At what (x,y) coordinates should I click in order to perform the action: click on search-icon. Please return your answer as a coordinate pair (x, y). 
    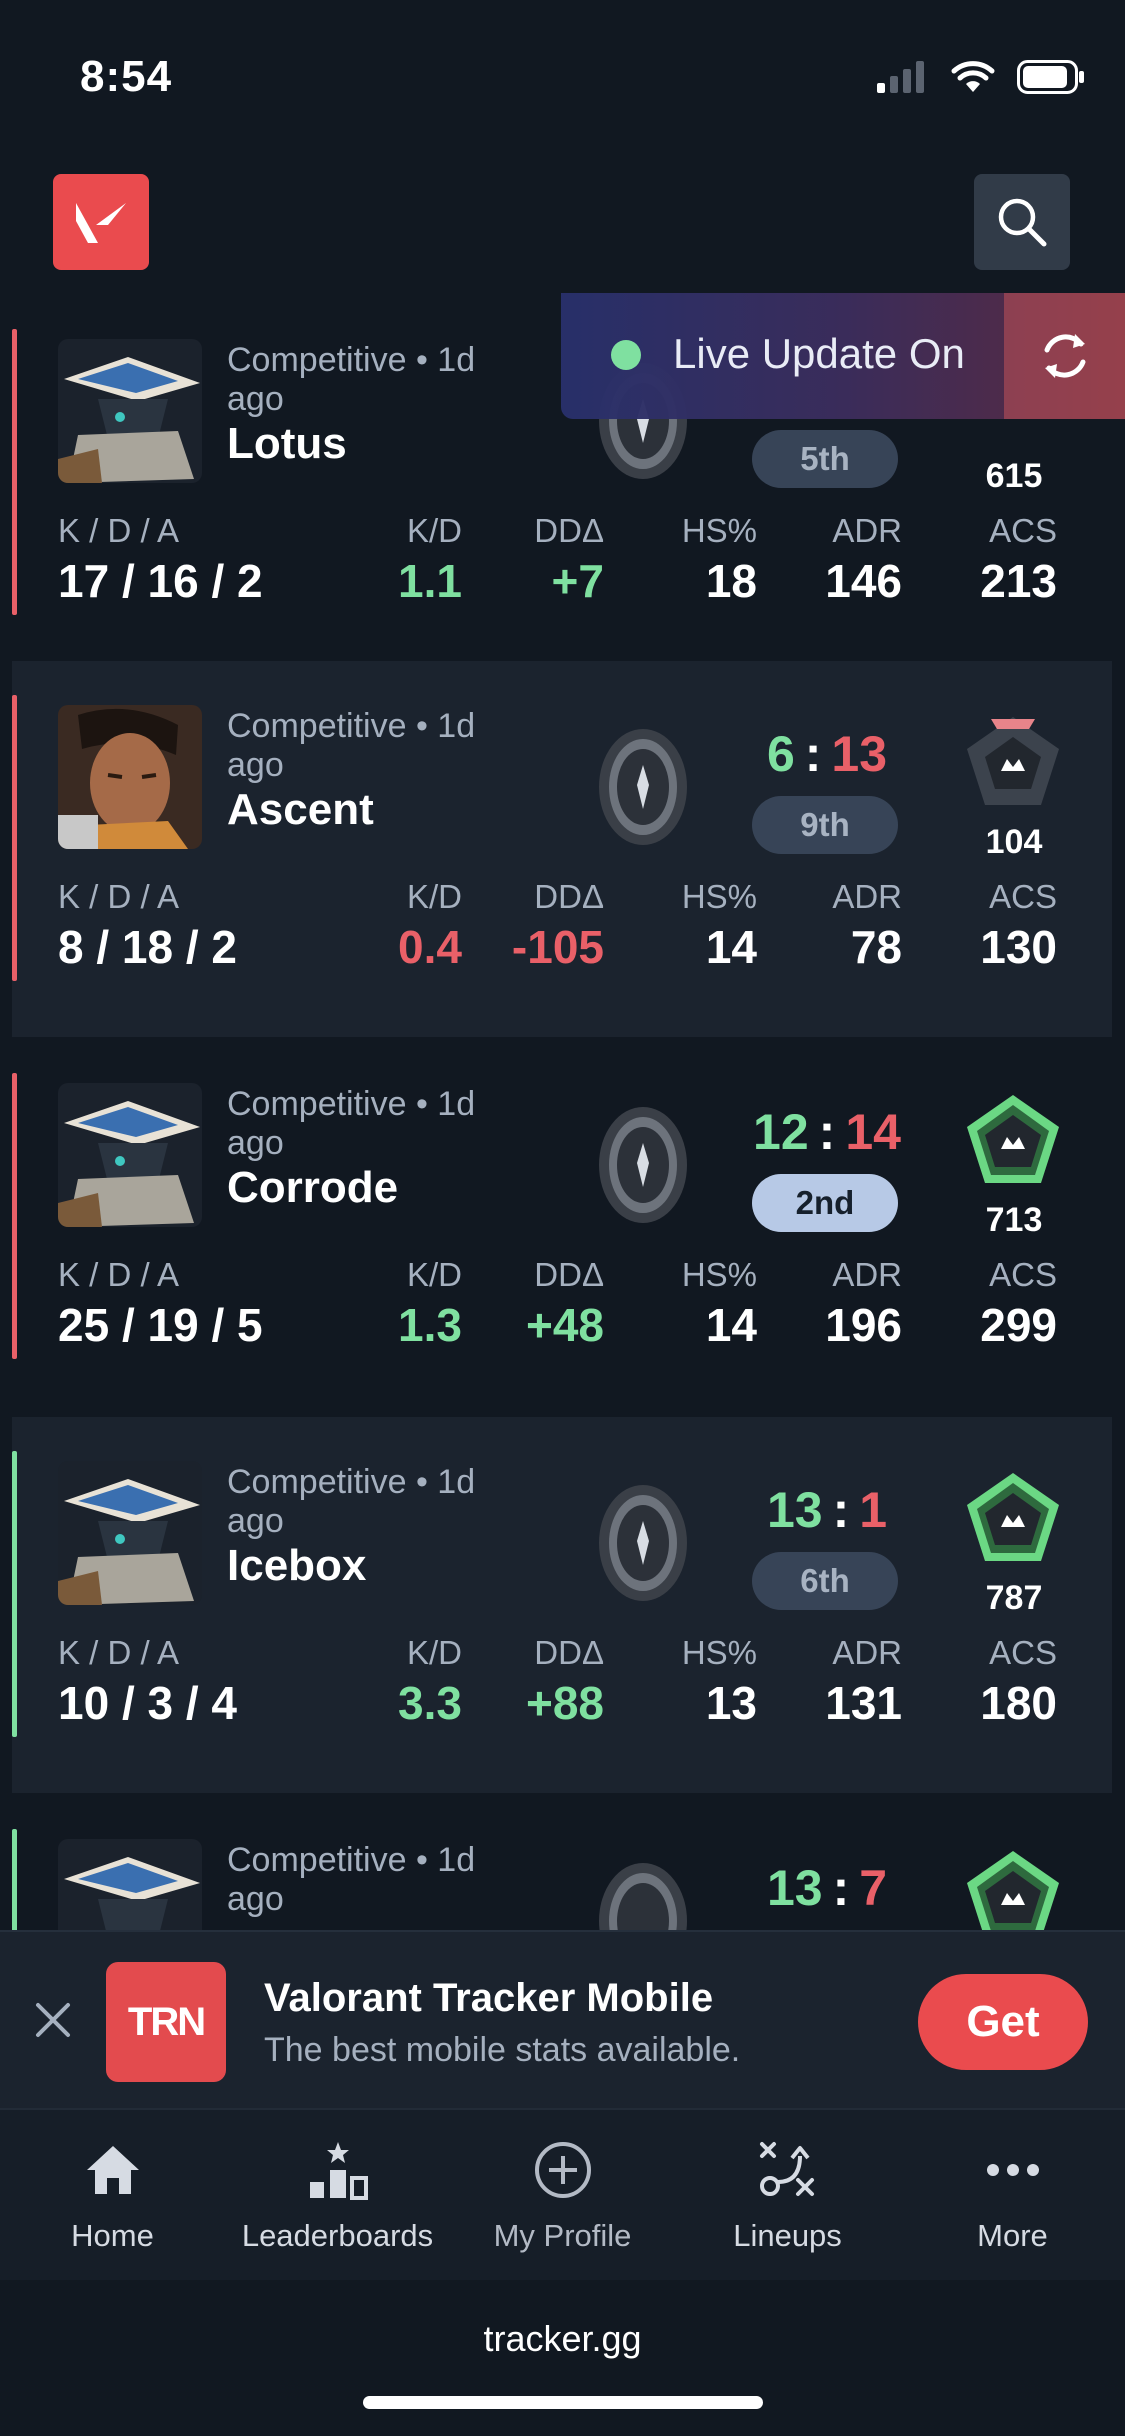
    Looking at the image, I should click on (1022, 222).